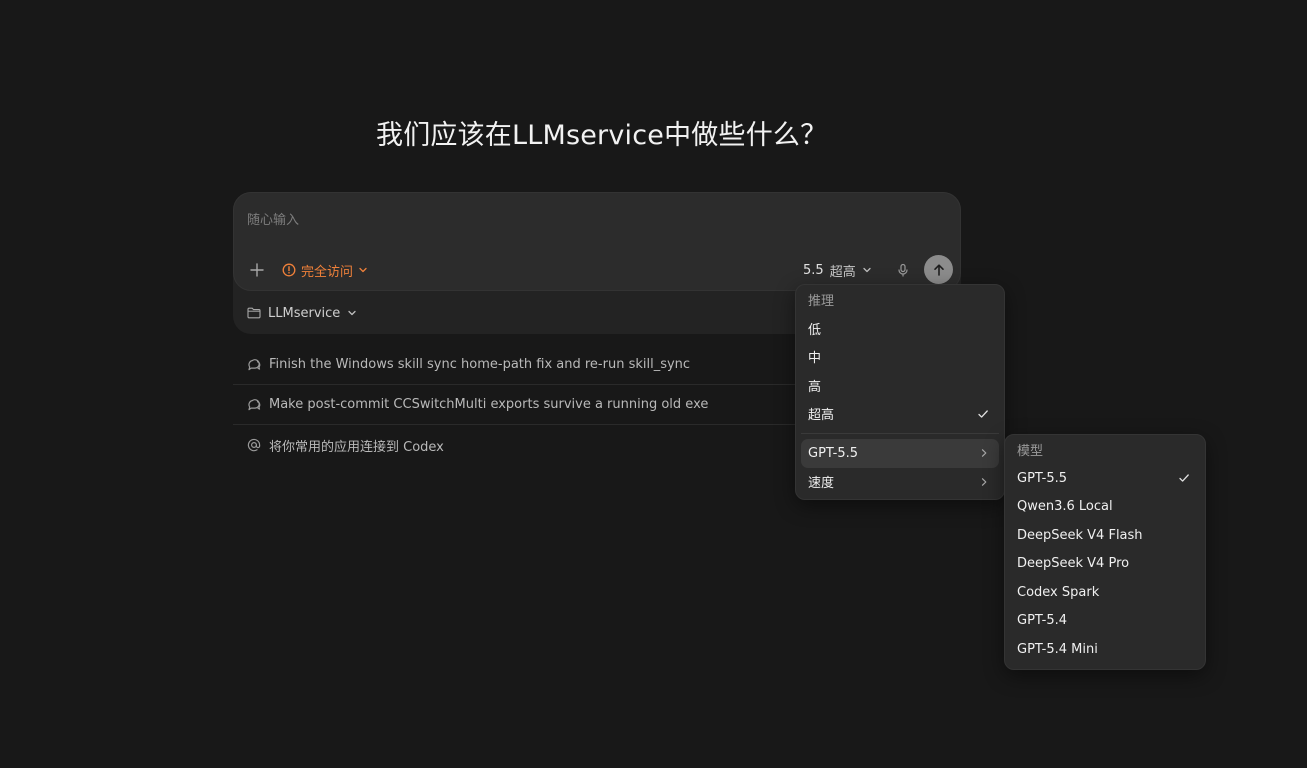  I want to click on model-option-gpt-5-5: GPT-5.5, so click(1105, 478).